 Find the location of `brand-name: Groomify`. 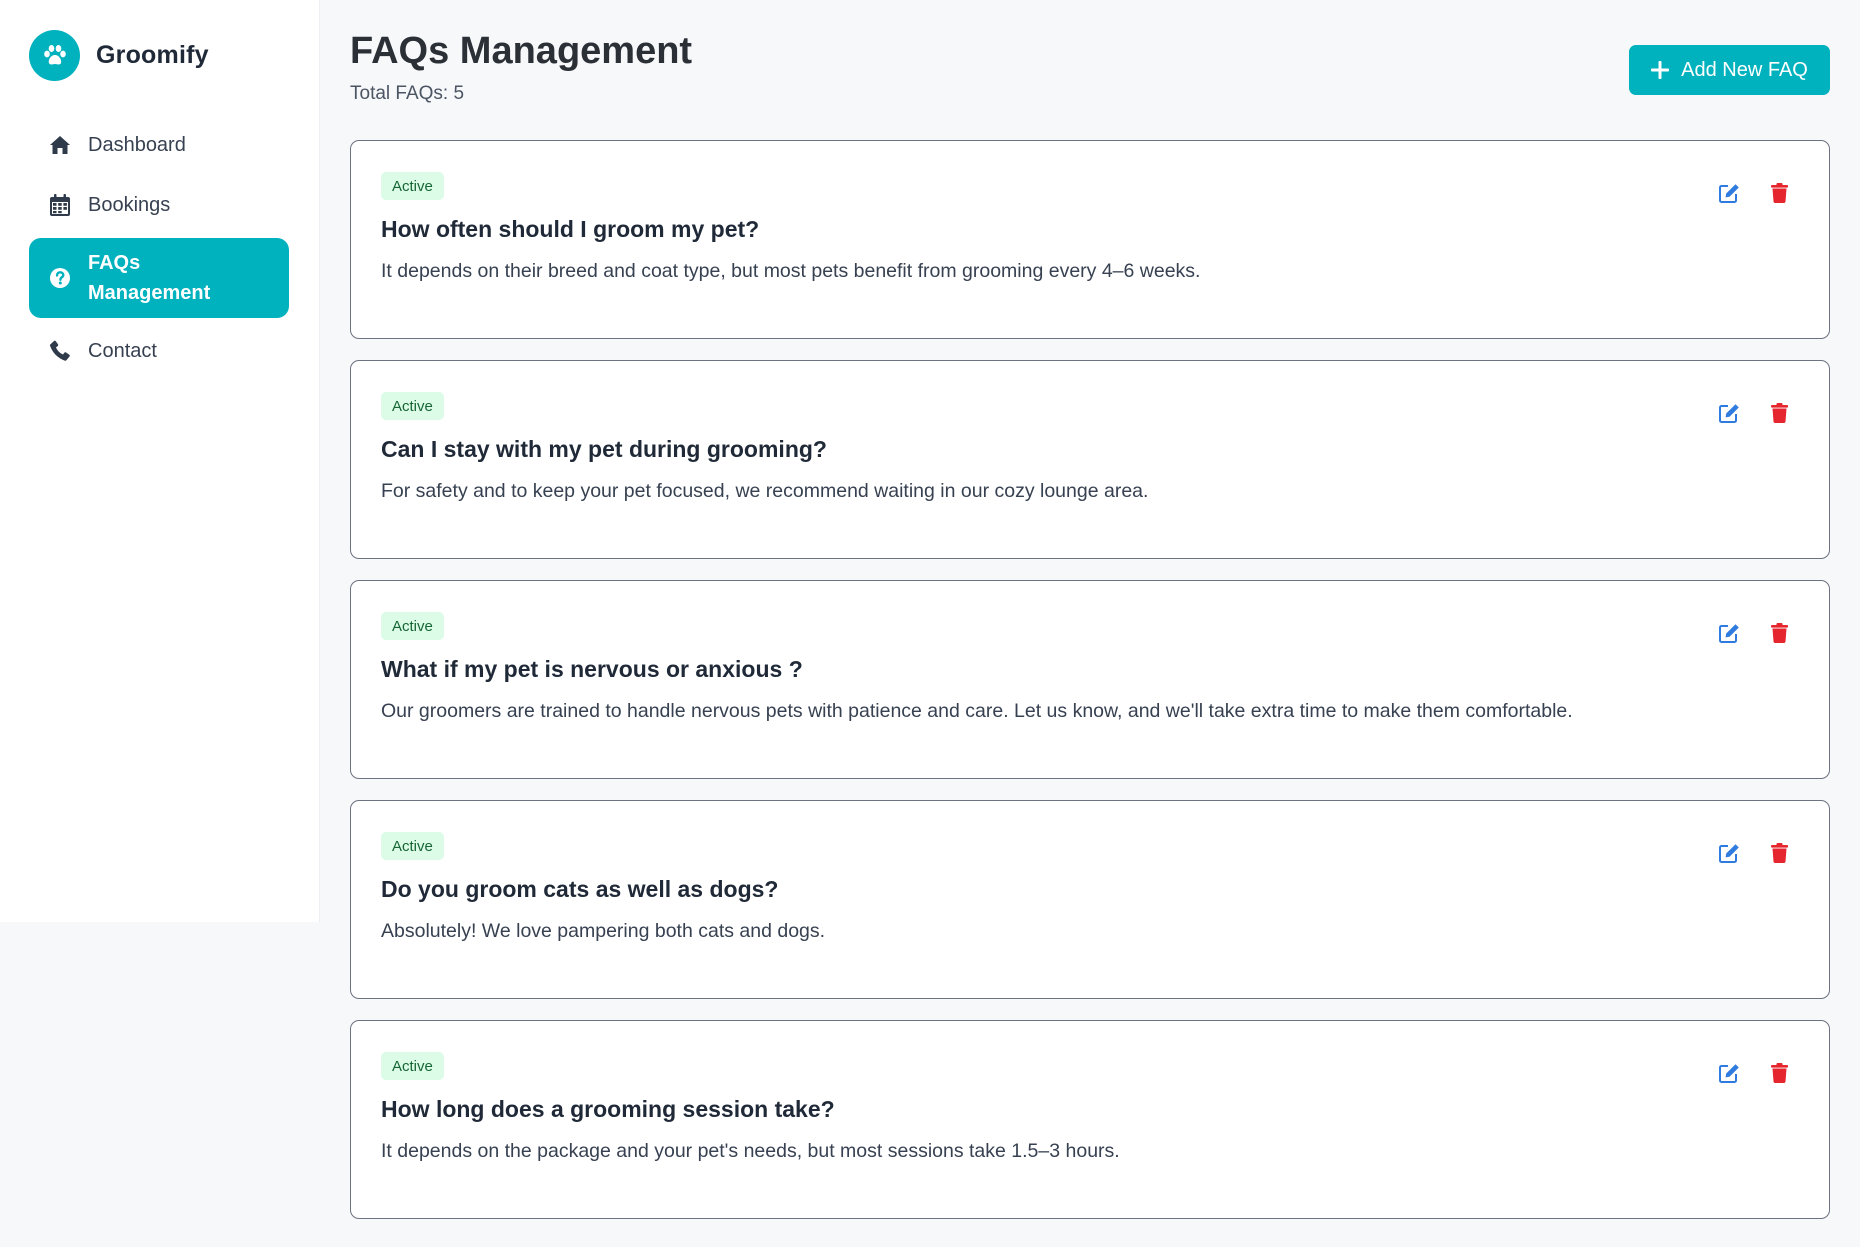

brand-name: Groomify is located at coordinates (152, 55).